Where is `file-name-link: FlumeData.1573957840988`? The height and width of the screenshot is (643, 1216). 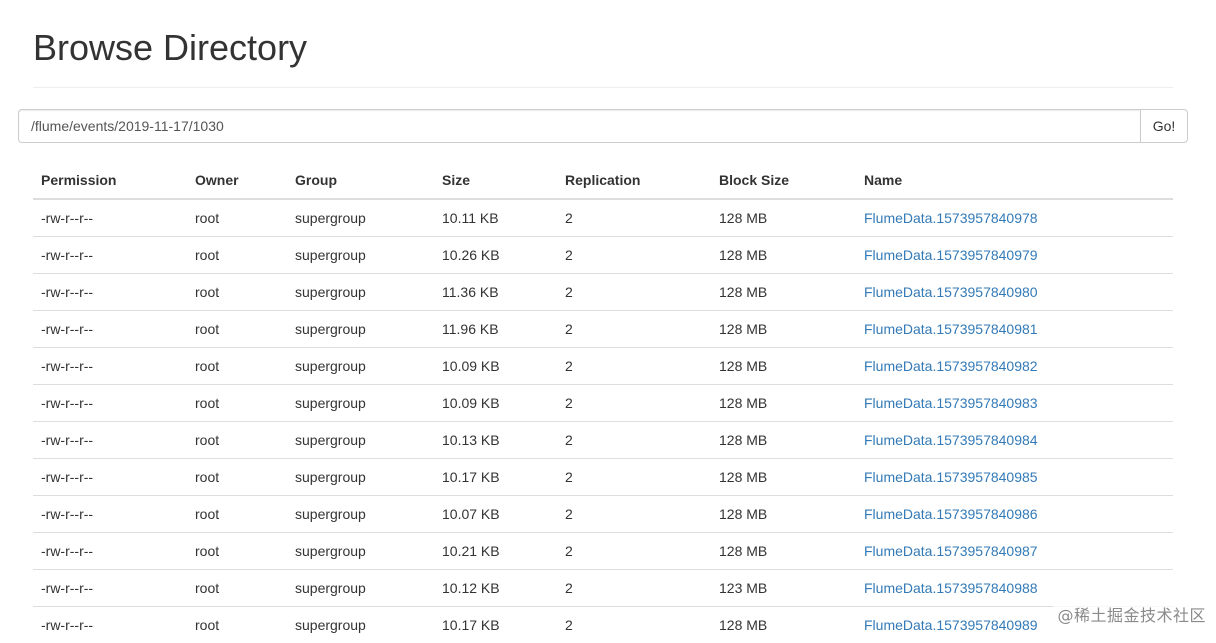 file-name-link: FlumeData.1573957840988 is located at coordinates (951, 588).